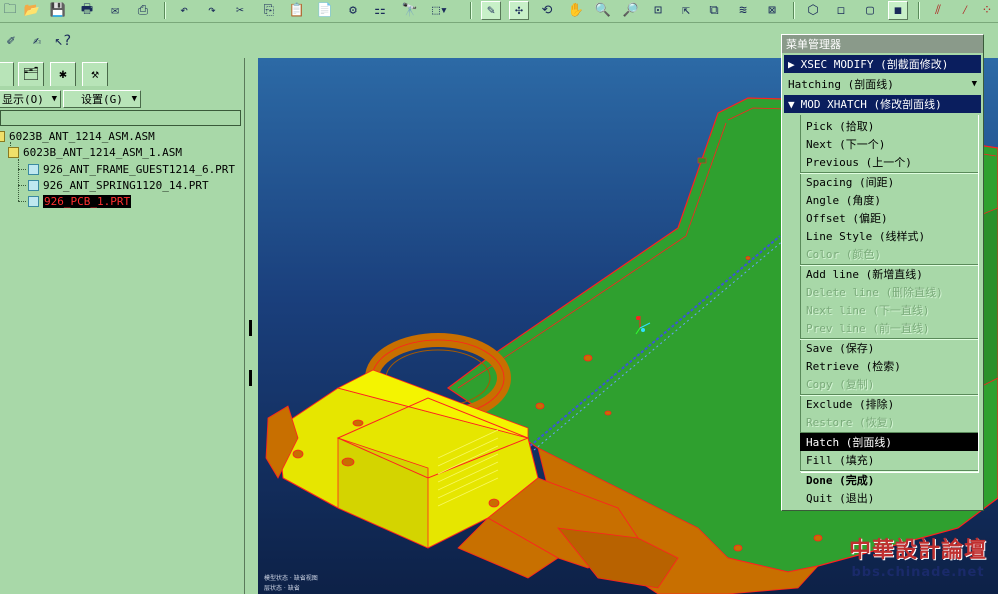  I want to click on menu-item-pick: Pick (拾取), so click(889, 126).